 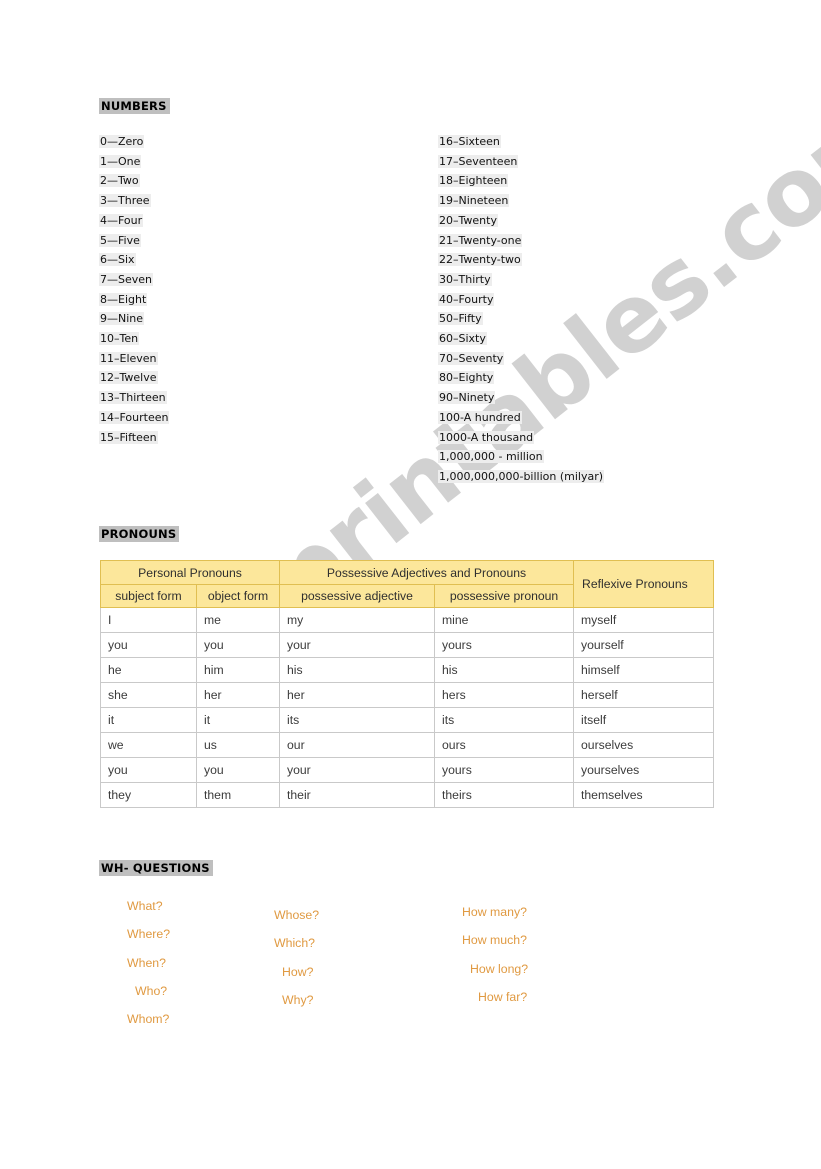 I want to click on number-line-text: 20–Twenty, so click(x=468, y=220).